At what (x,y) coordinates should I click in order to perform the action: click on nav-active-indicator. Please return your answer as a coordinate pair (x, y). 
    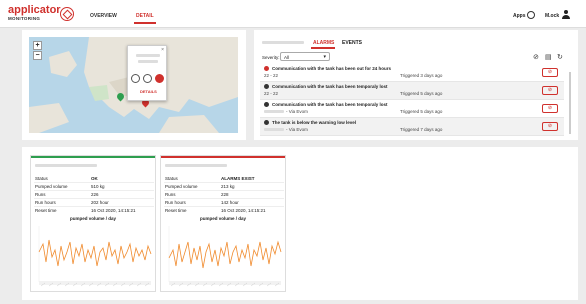
    Looking at the image, I should click on (145, 23).